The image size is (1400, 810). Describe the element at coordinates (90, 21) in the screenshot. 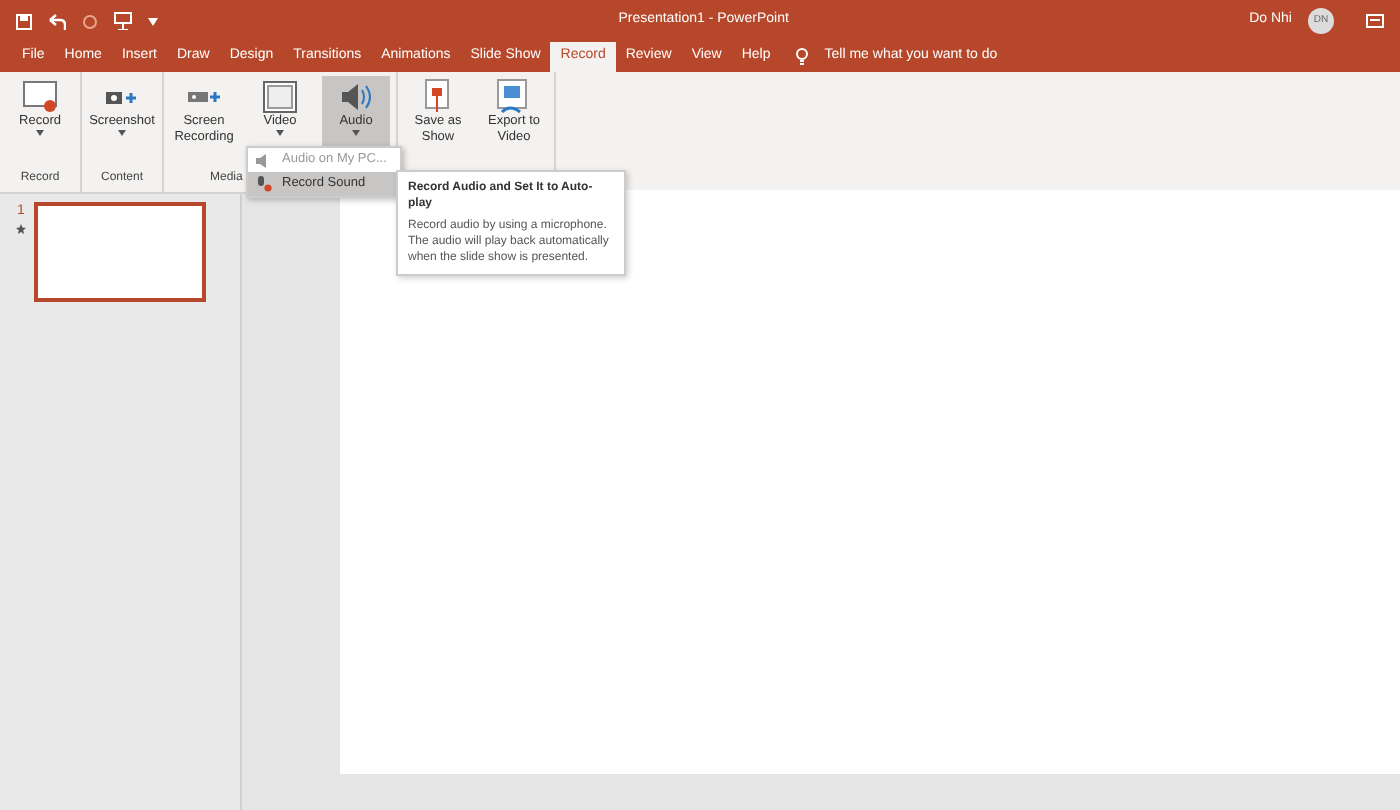

I see `redo-icon` at that location.